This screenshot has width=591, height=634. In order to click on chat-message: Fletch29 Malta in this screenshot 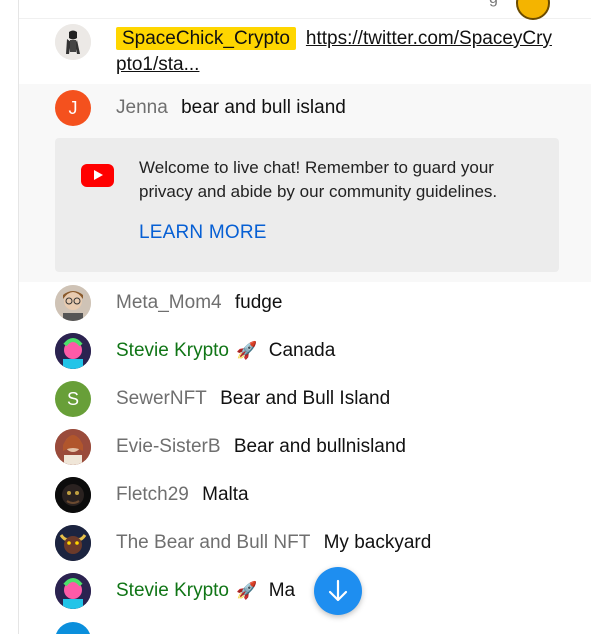, I will do `click(305, 498)`.